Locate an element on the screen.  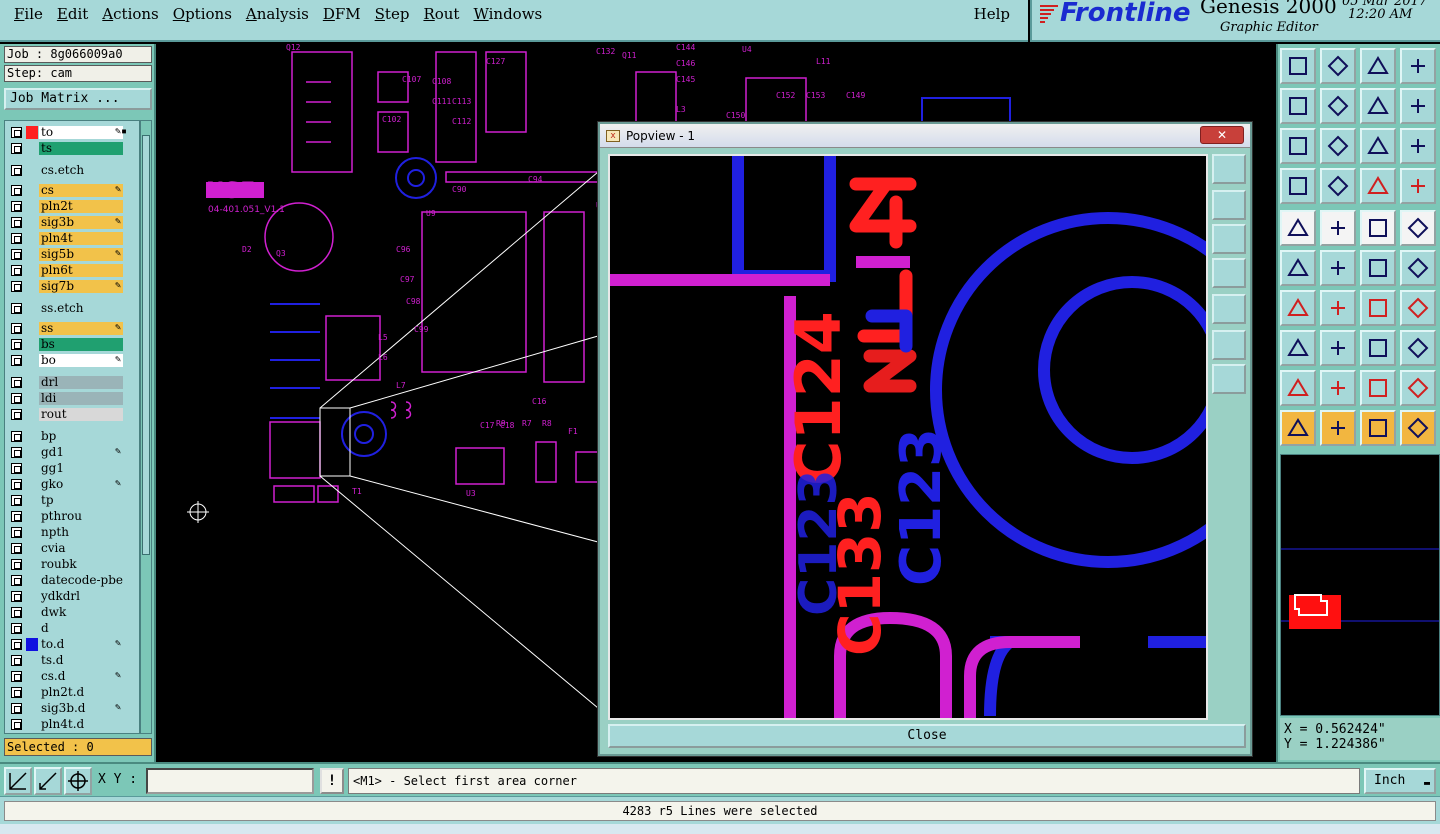
units-select: Inch ▬ is located at coordinates (1400, 781).